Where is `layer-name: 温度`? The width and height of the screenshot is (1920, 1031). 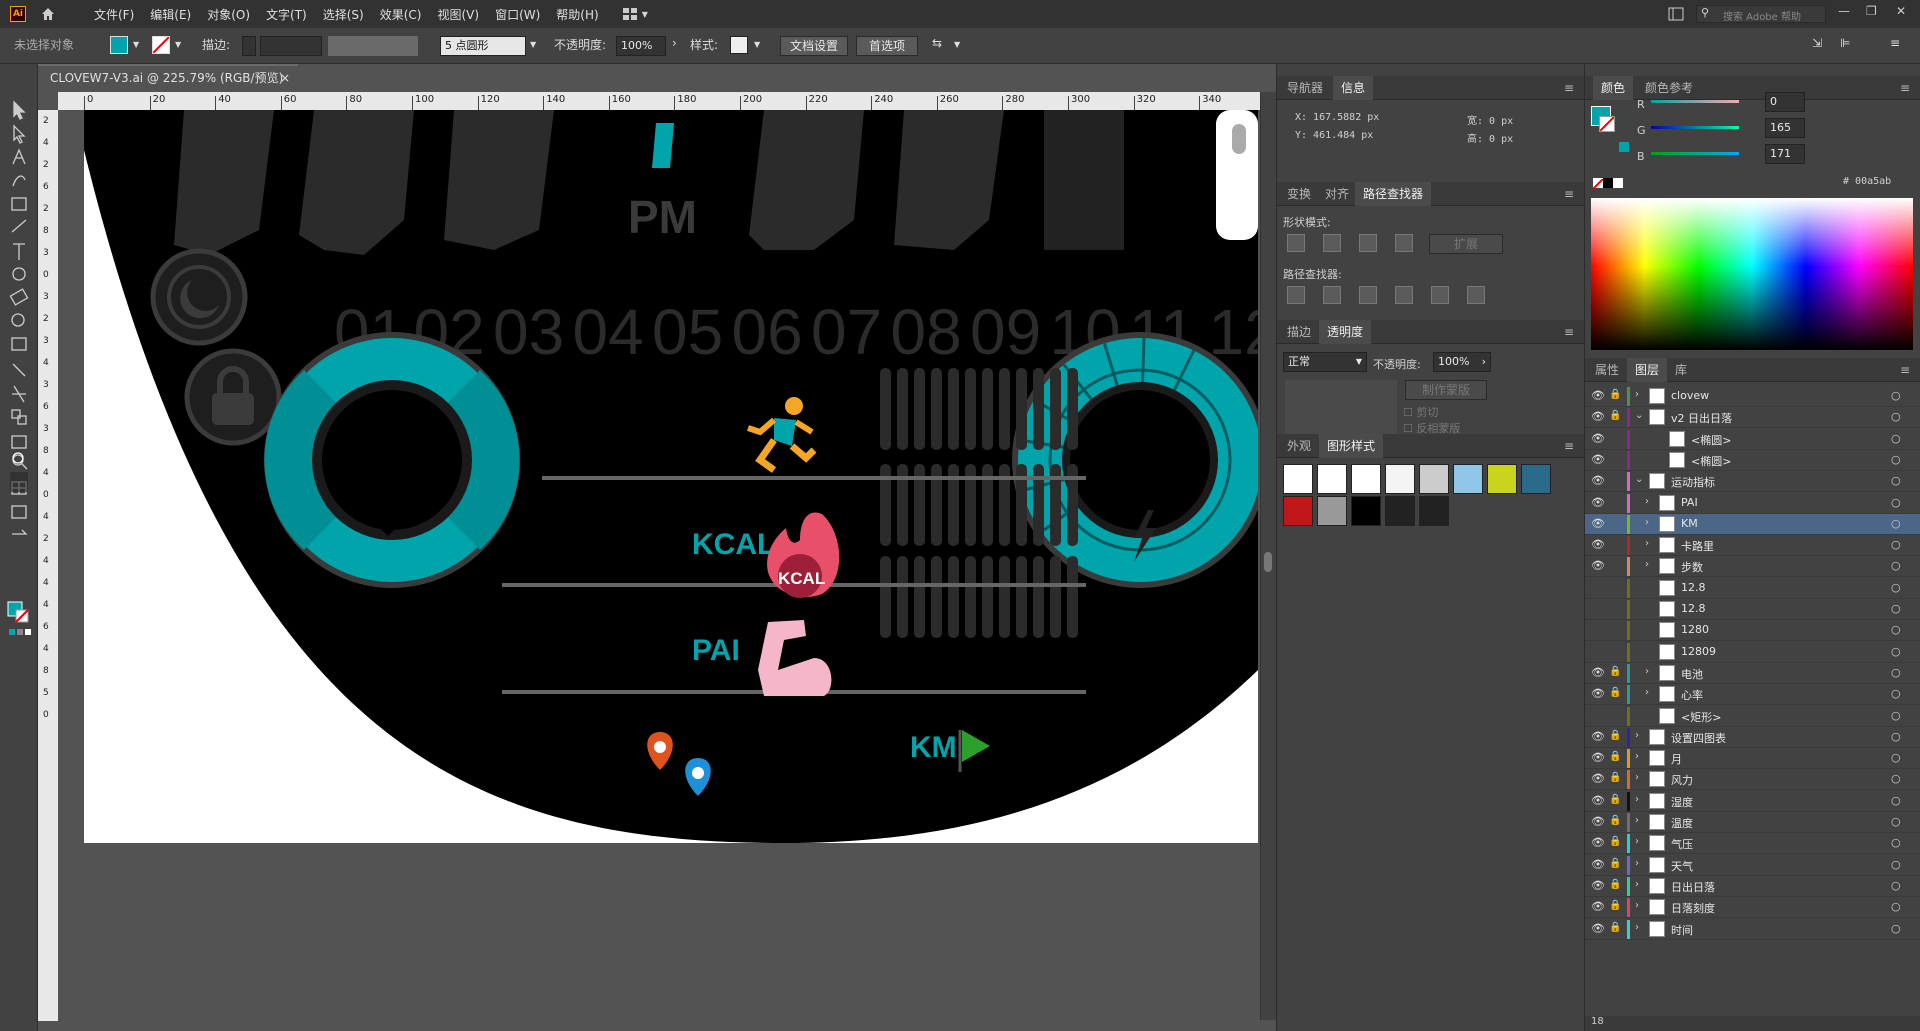 layer-name: 温度 is located at coordinates (1682, 823).